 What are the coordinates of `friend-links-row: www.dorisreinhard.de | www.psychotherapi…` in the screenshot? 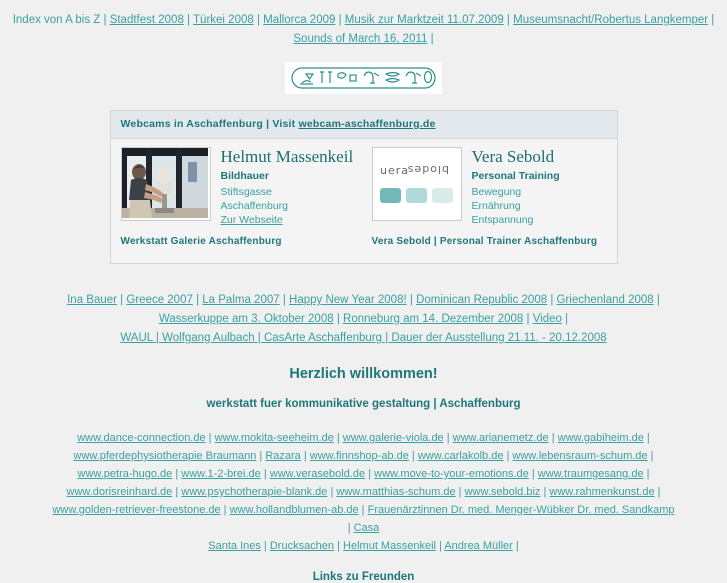 It's located at (363, 492).